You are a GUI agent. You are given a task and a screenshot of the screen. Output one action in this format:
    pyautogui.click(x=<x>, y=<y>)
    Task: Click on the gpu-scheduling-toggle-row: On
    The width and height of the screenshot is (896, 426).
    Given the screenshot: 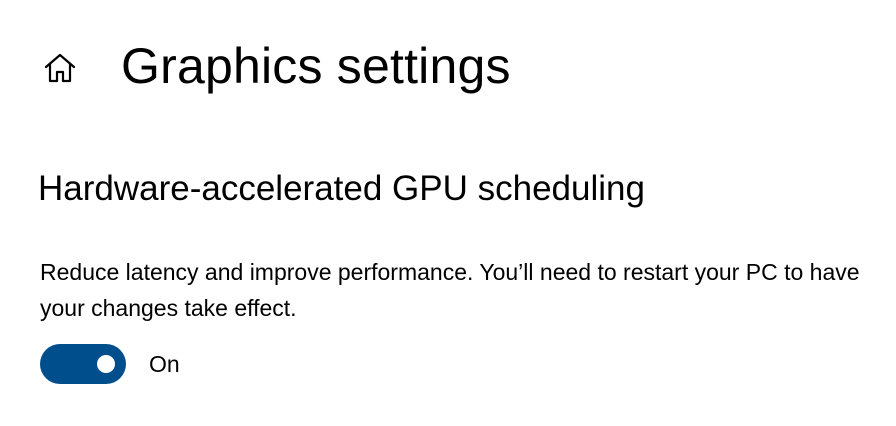 What is the action you would take?
    pyautogui.click(x=110, y=364)
    